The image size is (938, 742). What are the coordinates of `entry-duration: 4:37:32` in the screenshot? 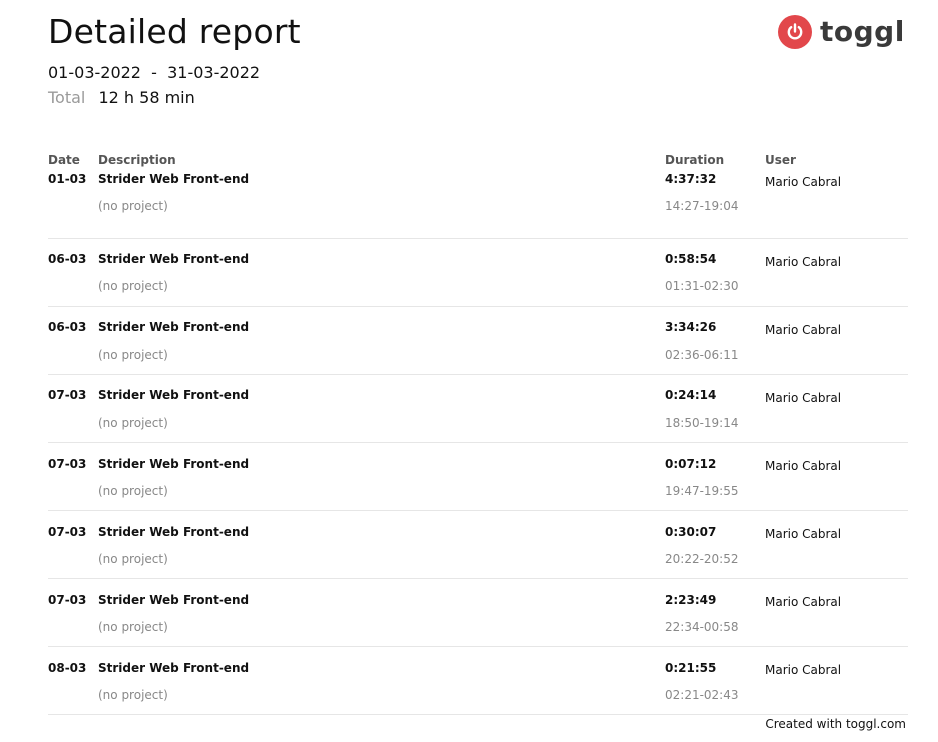 It's located at (691, 179).